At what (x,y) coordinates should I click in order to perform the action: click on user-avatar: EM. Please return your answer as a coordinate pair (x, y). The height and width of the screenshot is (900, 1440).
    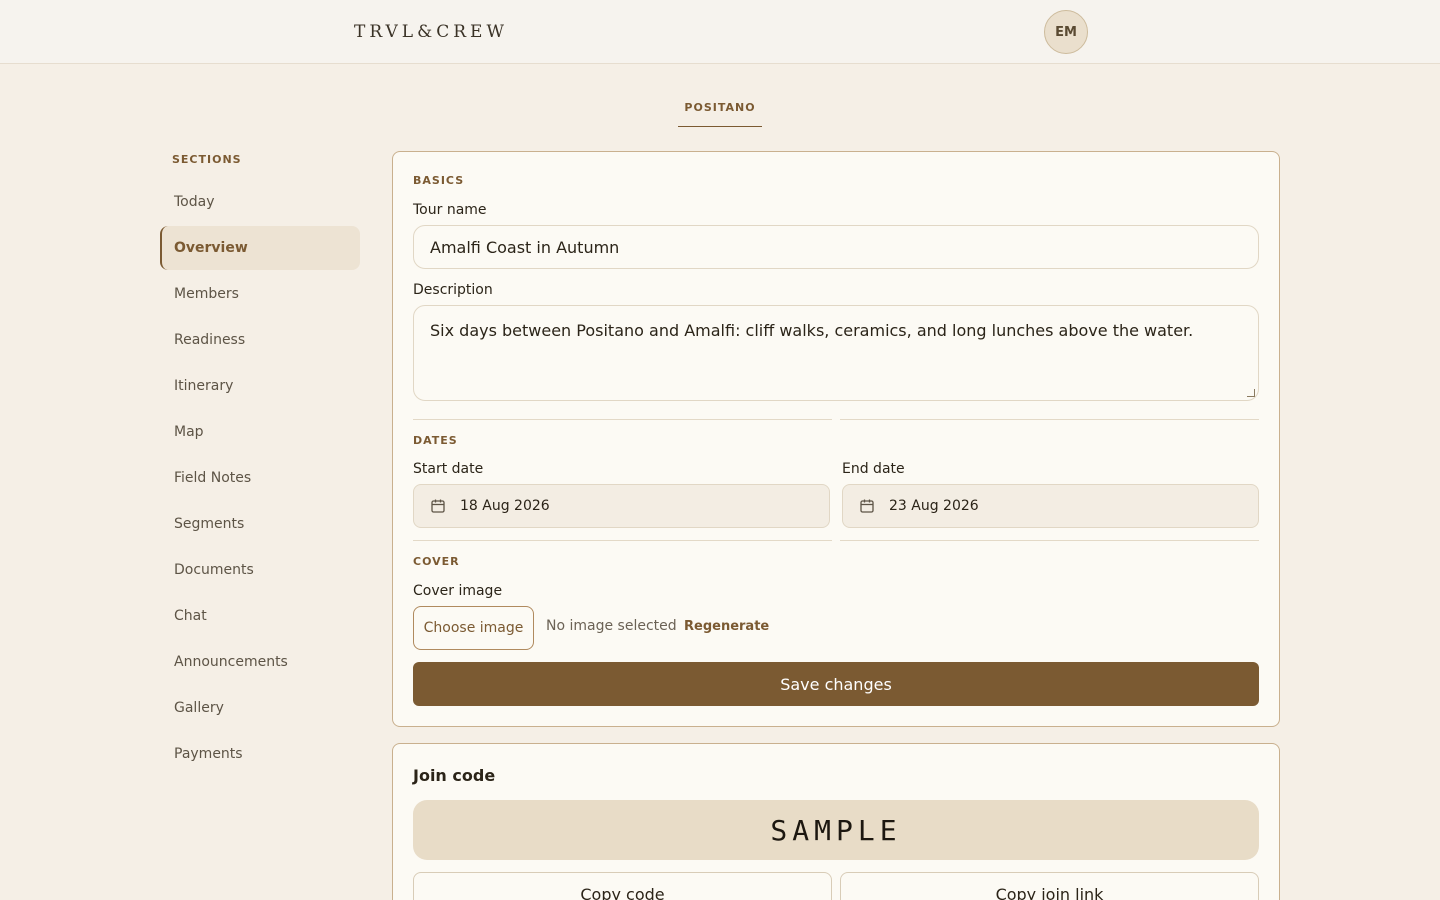
    Looking at the image, I should click on (1066, 32).